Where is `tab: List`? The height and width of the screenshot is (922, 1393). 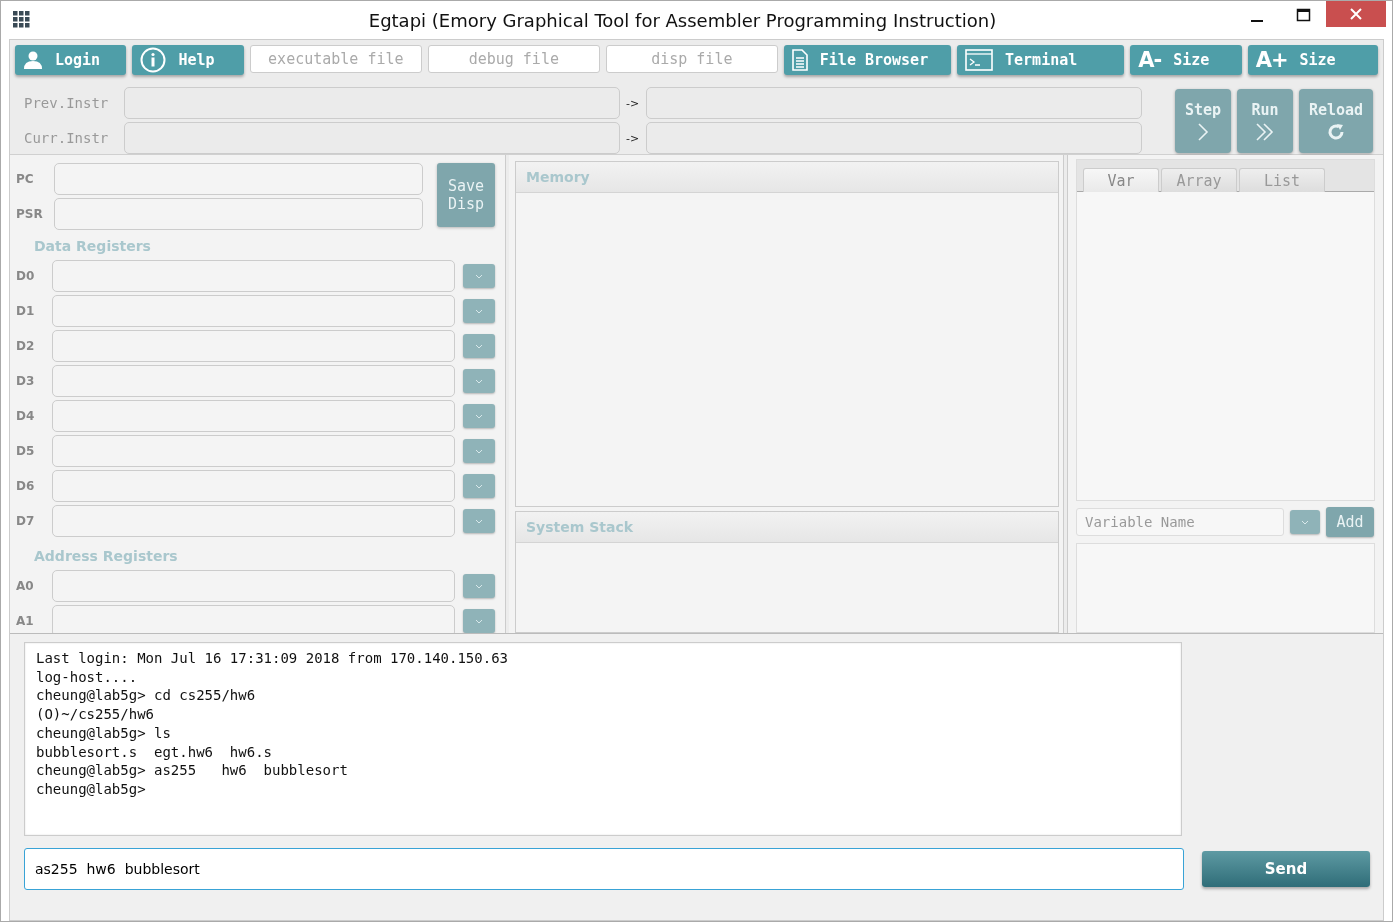
tab: List is located at coordinates (1282, 180).